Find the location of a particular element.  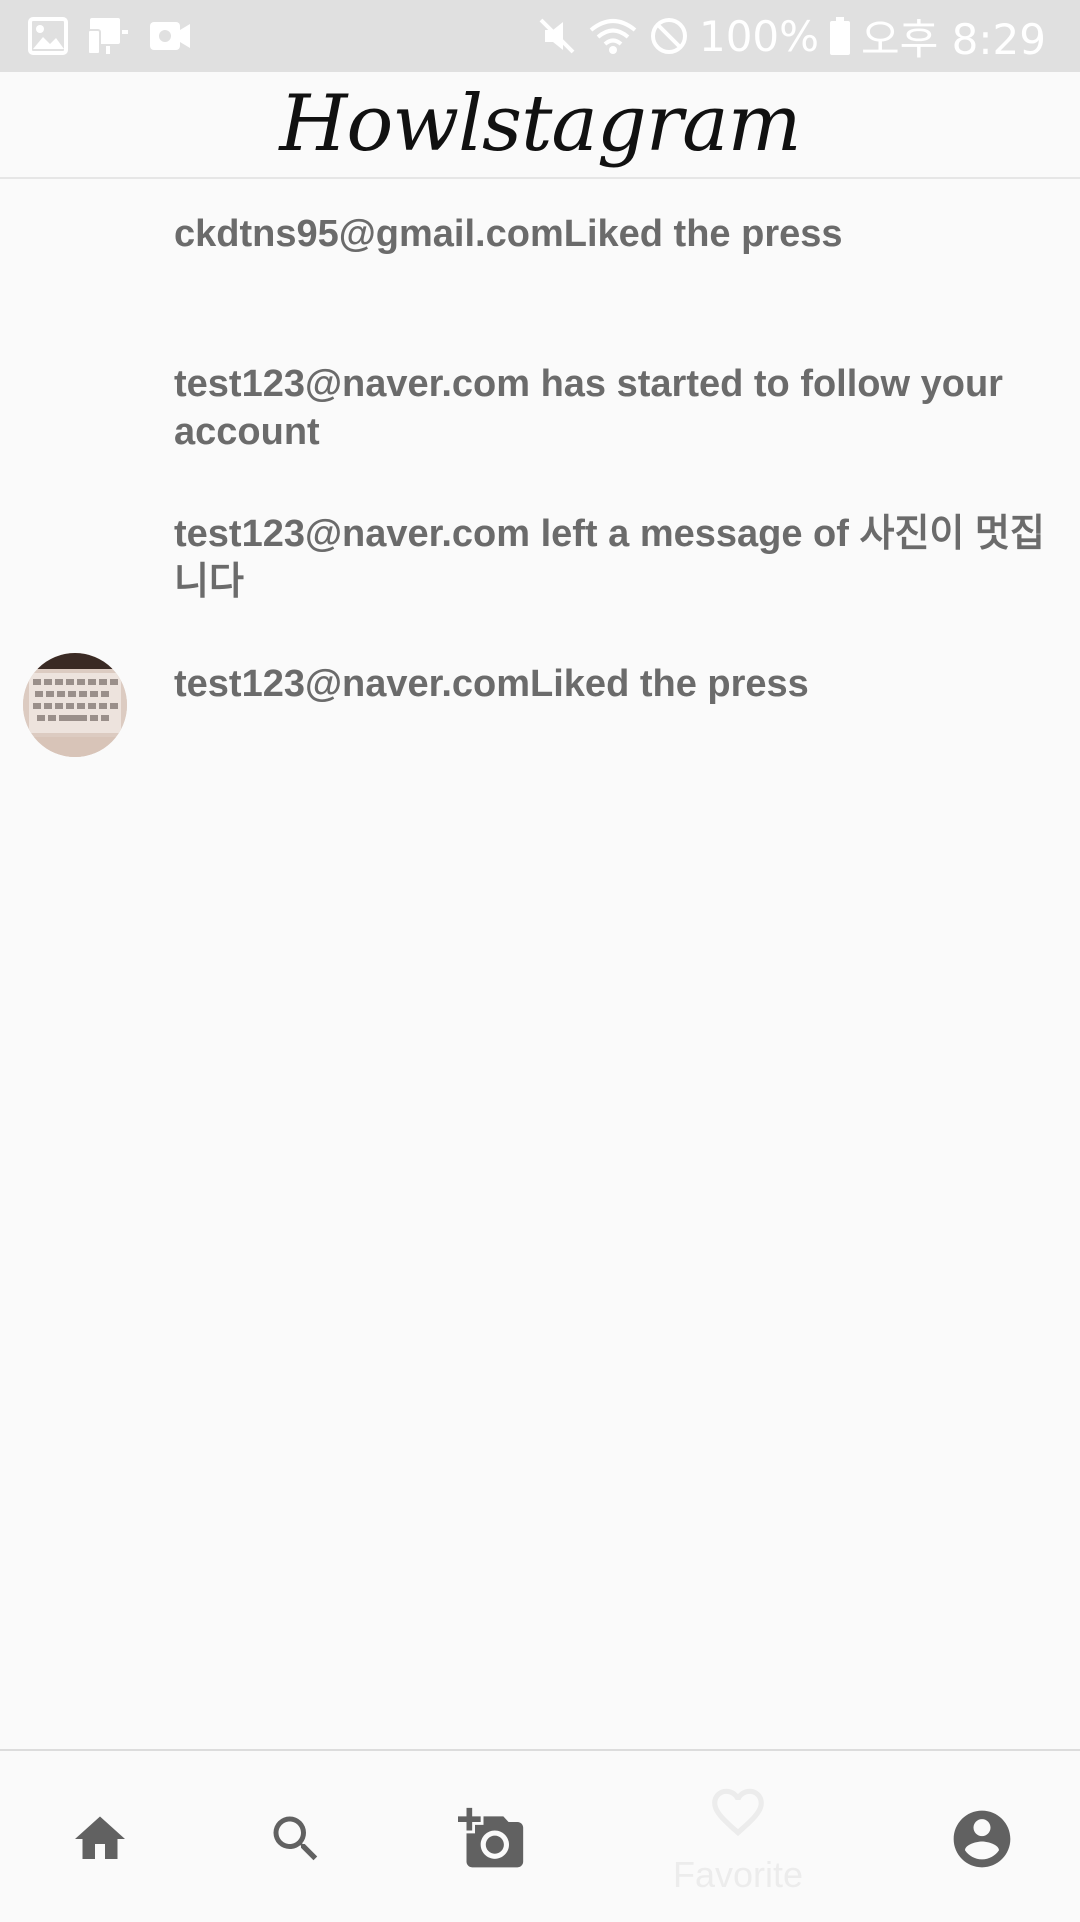

nav-account is located at coordinates (981, 1836).